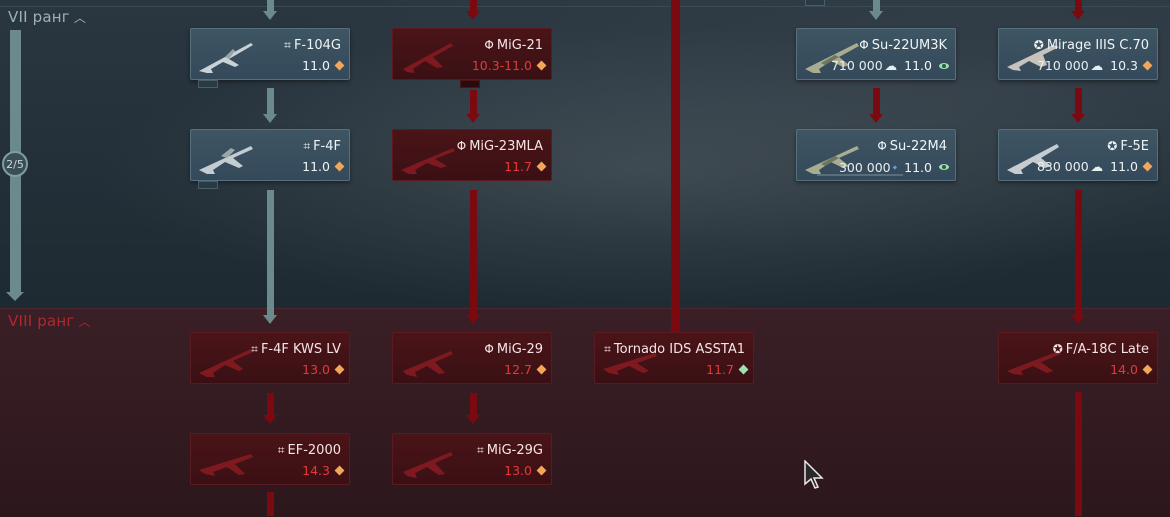  What do you see at coordinates (918, 146) in the screenshot?
I see `vehicle-name: Su-22M4` at bounding box center [918, 146].